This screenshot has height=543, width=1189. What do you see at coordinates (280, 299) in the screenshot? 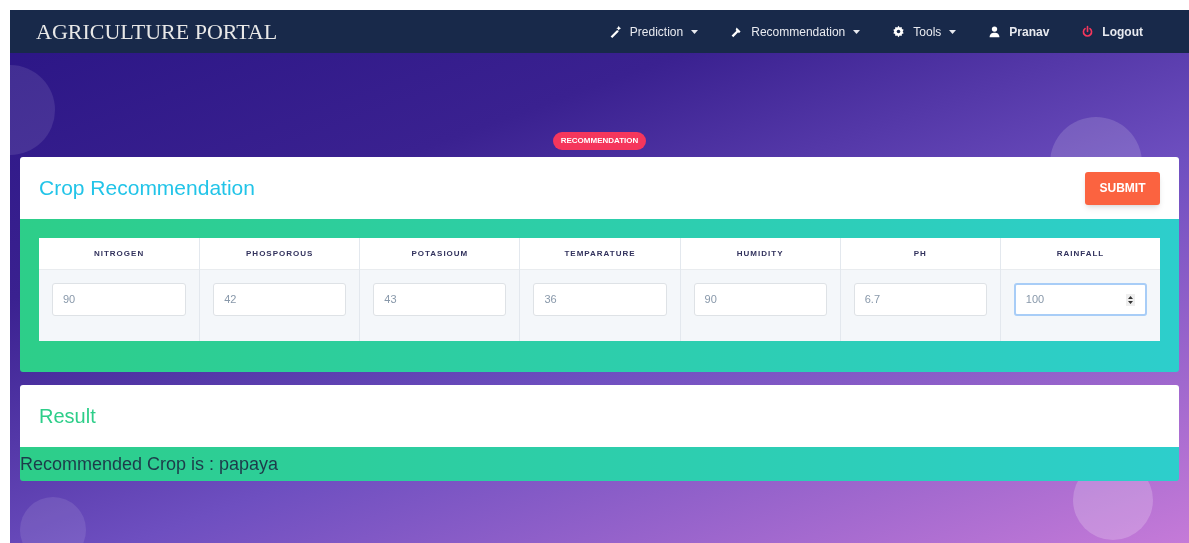
I see `number-field: 42` at bounding box center [280, 299].